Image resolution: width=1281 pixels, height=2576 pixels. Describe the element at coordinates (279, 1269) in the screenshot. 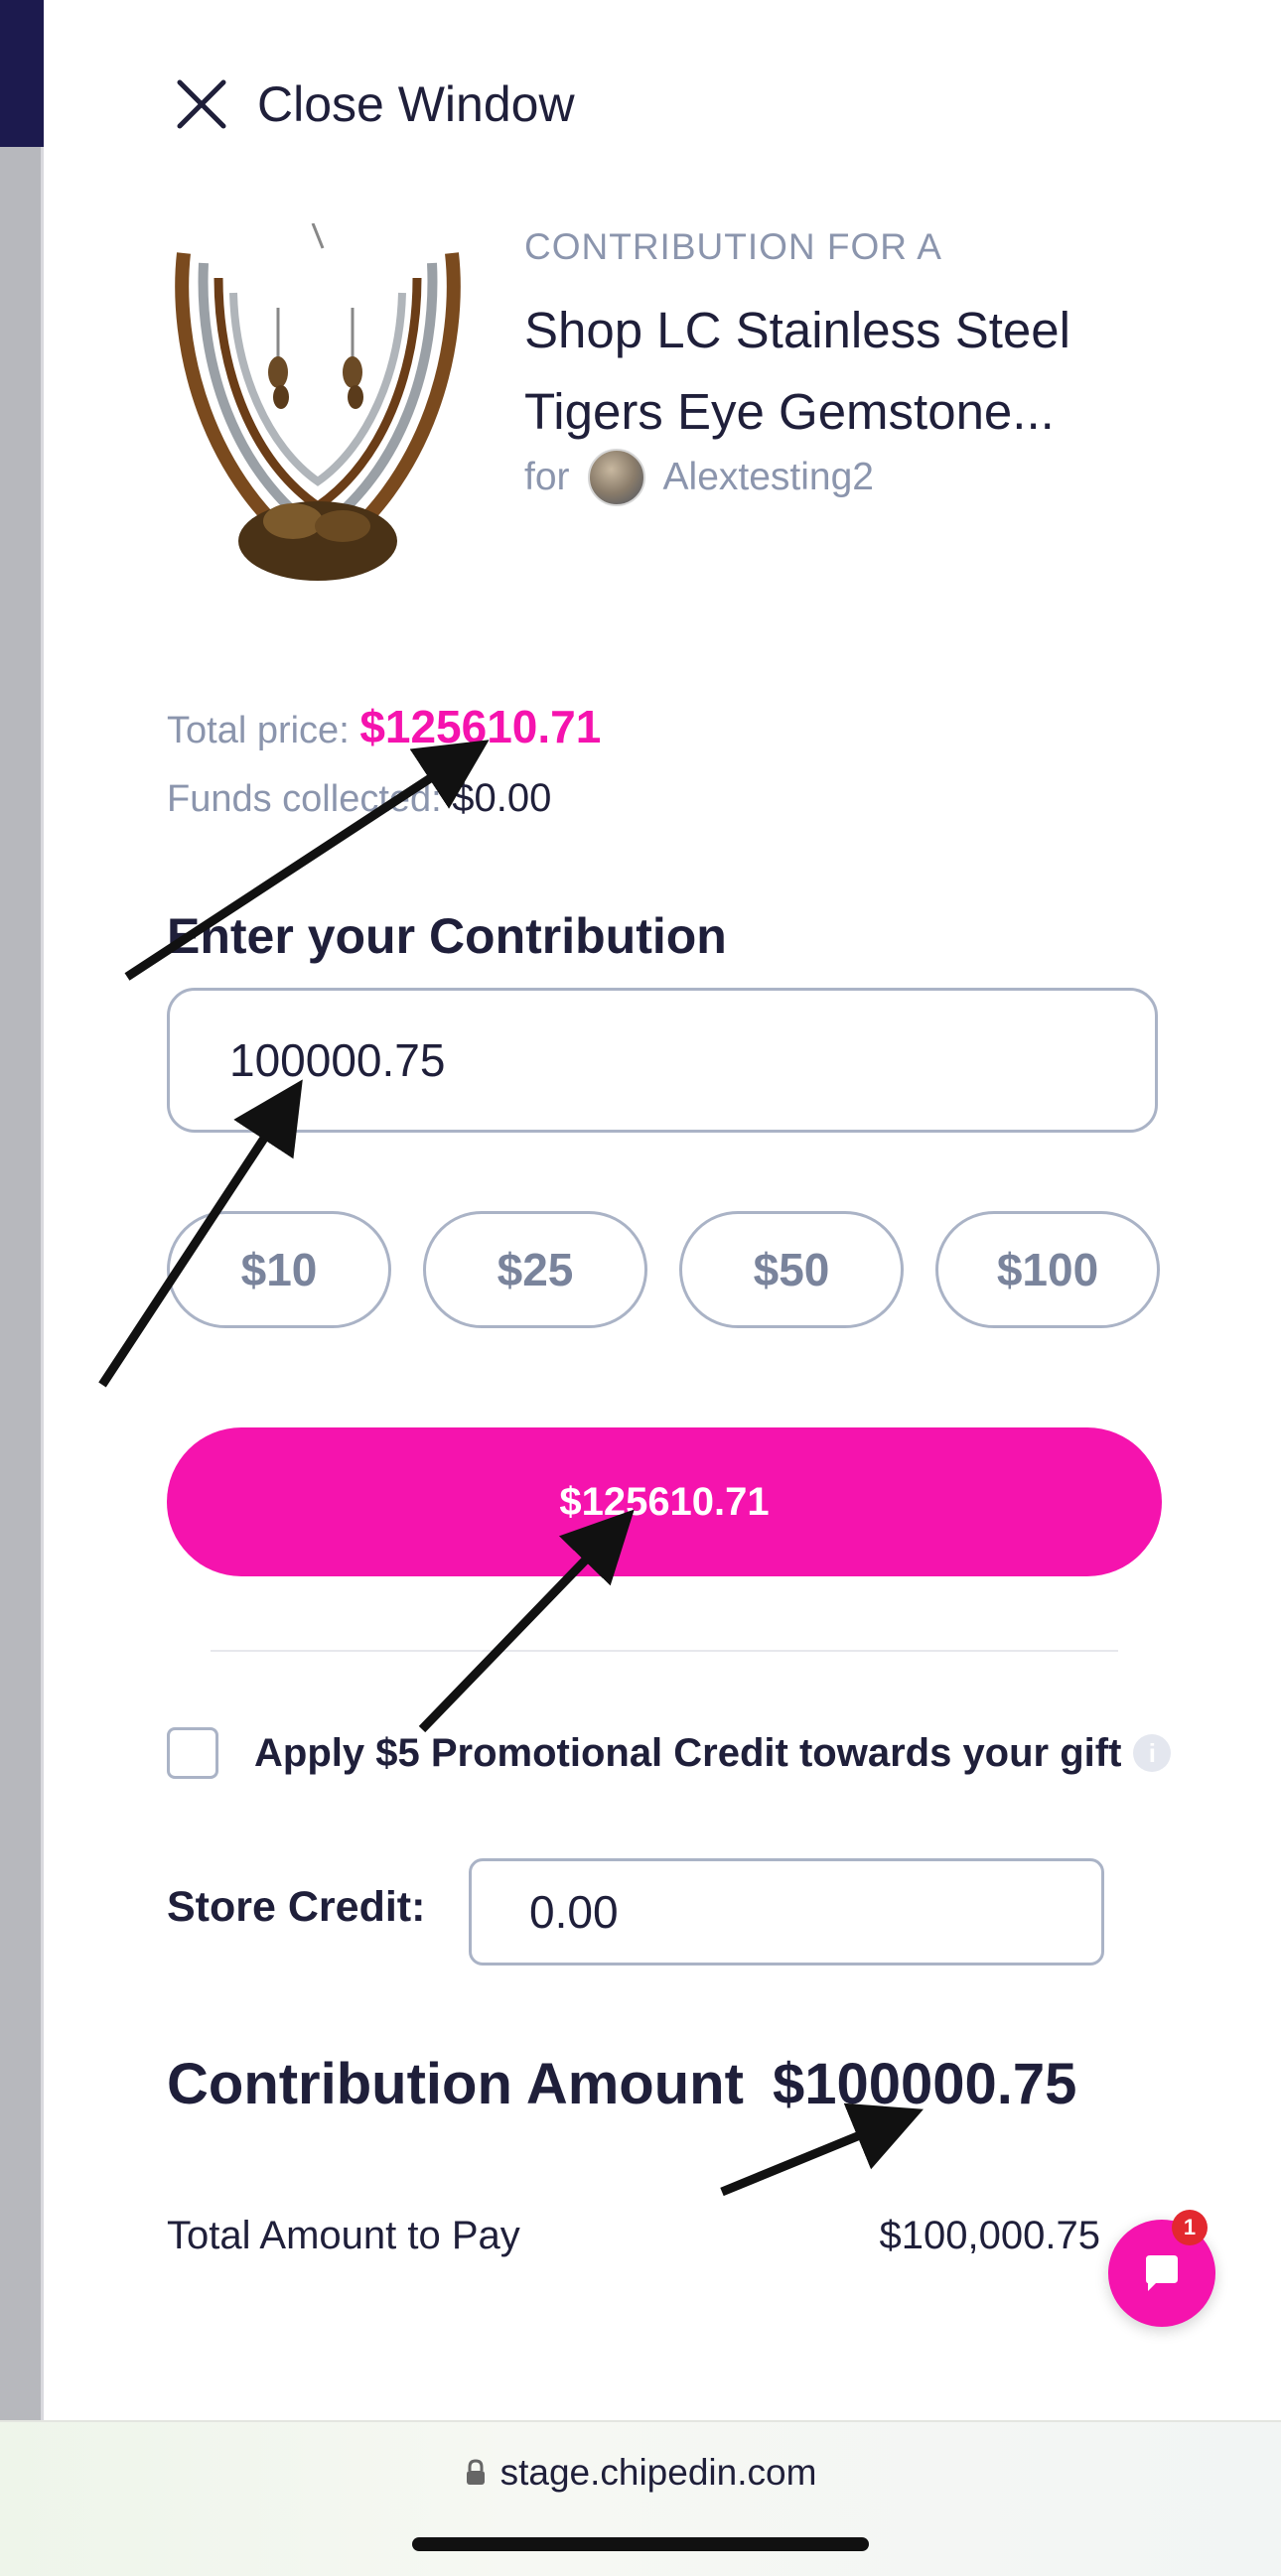

I see `chip-10: $10` at that location.